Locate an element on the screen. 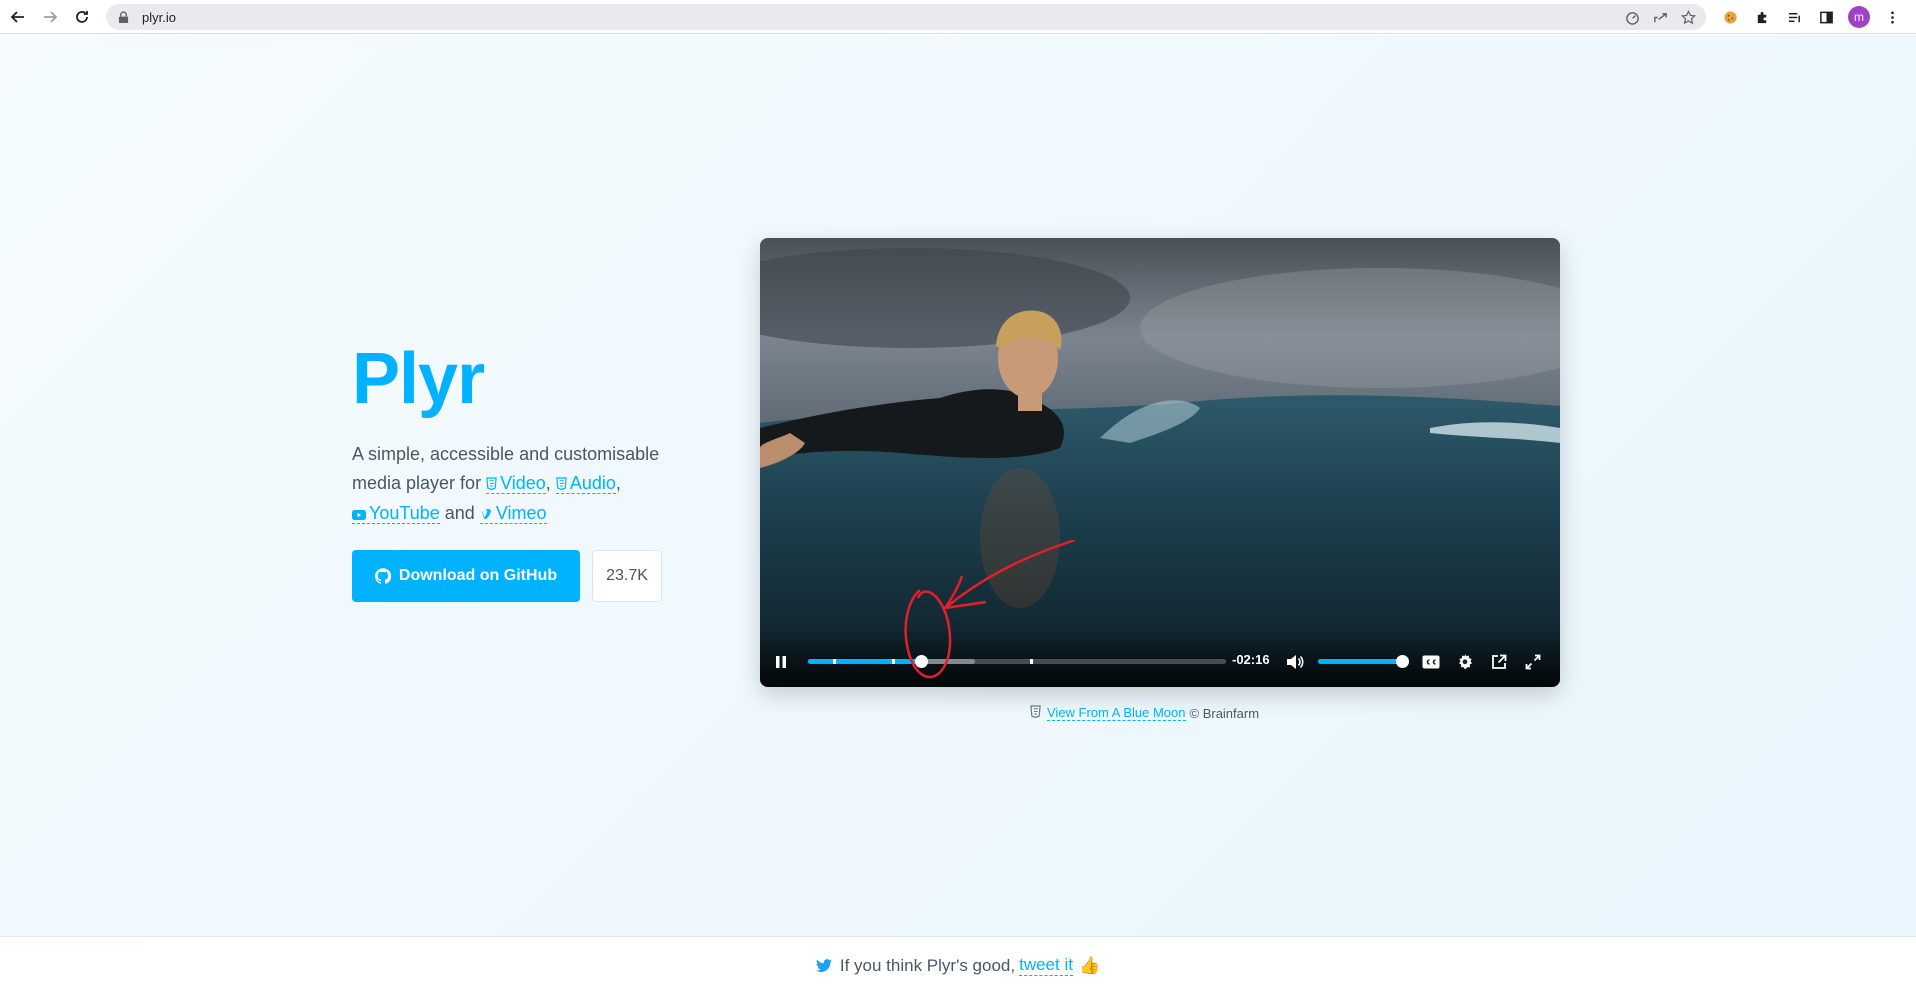 The image size is (1916, 994). forward-button is located at coordinates (50, 17).